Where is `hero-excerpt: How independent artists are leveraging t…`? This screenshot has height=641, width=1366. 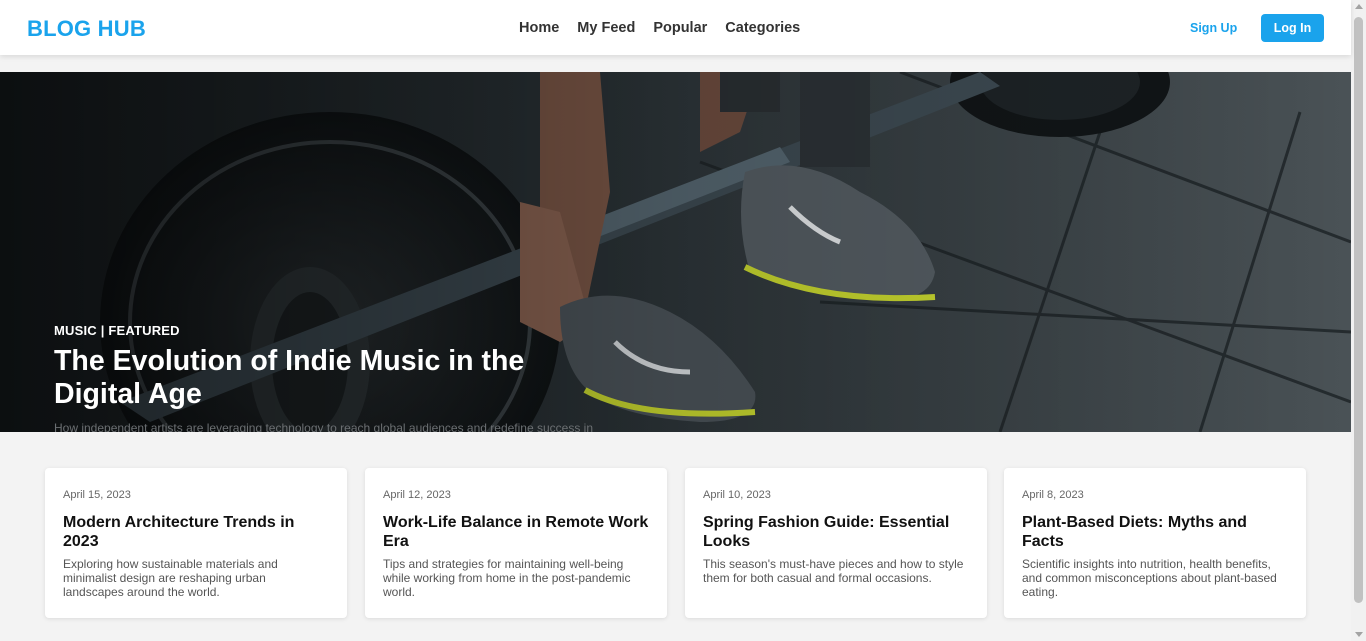
hero-excerpt: How independent artists are leveraging t… is located at coordinates (324, 426).